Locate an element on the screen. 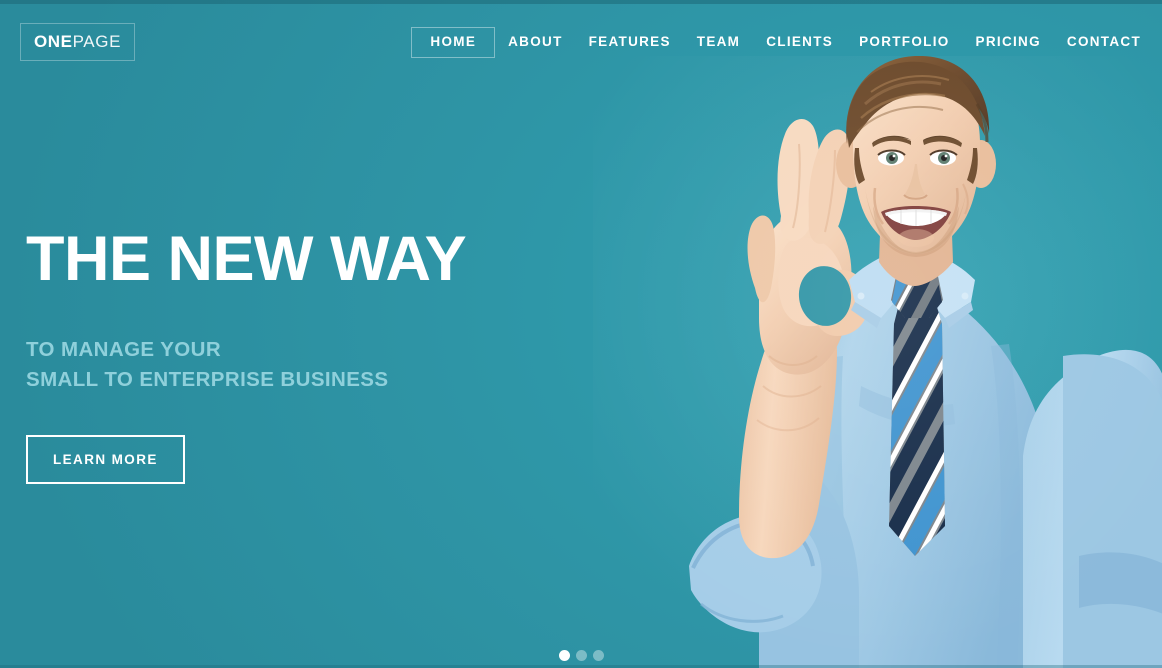 Image resolution: width=1162 pixels, height=668 pixels. slider-pagination is located at coordinates (581, 655).